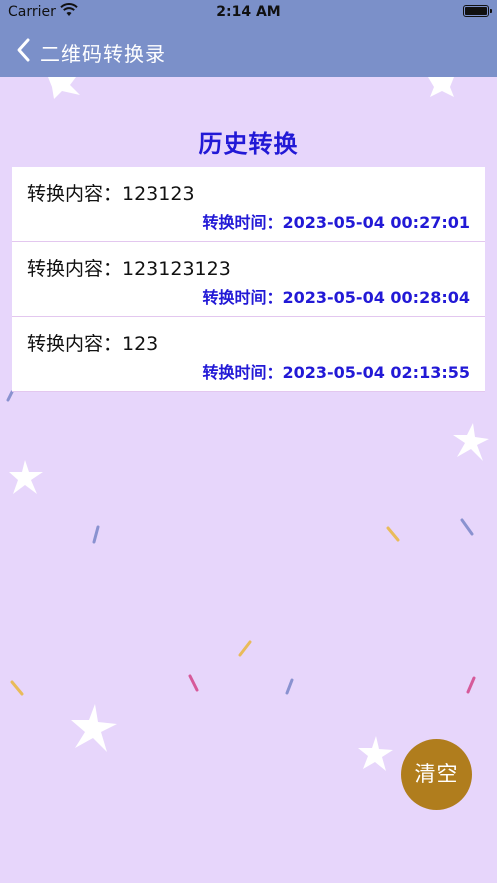 This screenshot has width=497, height=883. I want to click on status-time: 2:14 AM, so click(248, 12).